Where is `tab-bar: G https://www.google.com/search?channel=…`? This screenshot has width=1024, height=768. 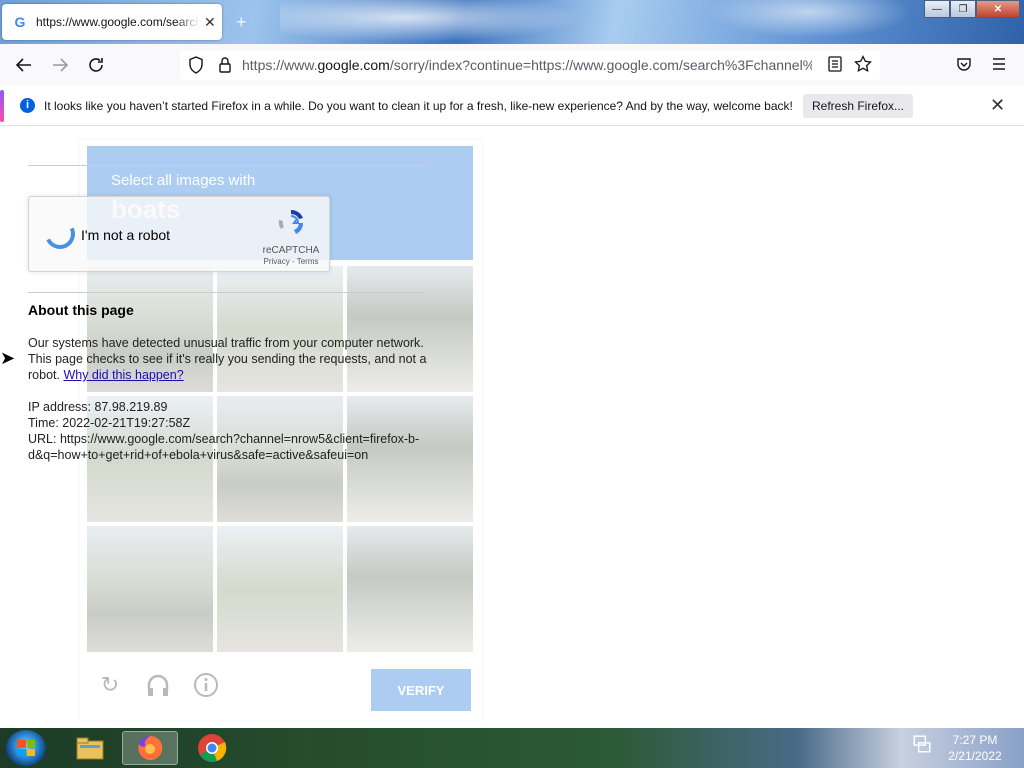 tab-bar: G https://www.google.com/search?channel=… is located at coordinates (512, 22).